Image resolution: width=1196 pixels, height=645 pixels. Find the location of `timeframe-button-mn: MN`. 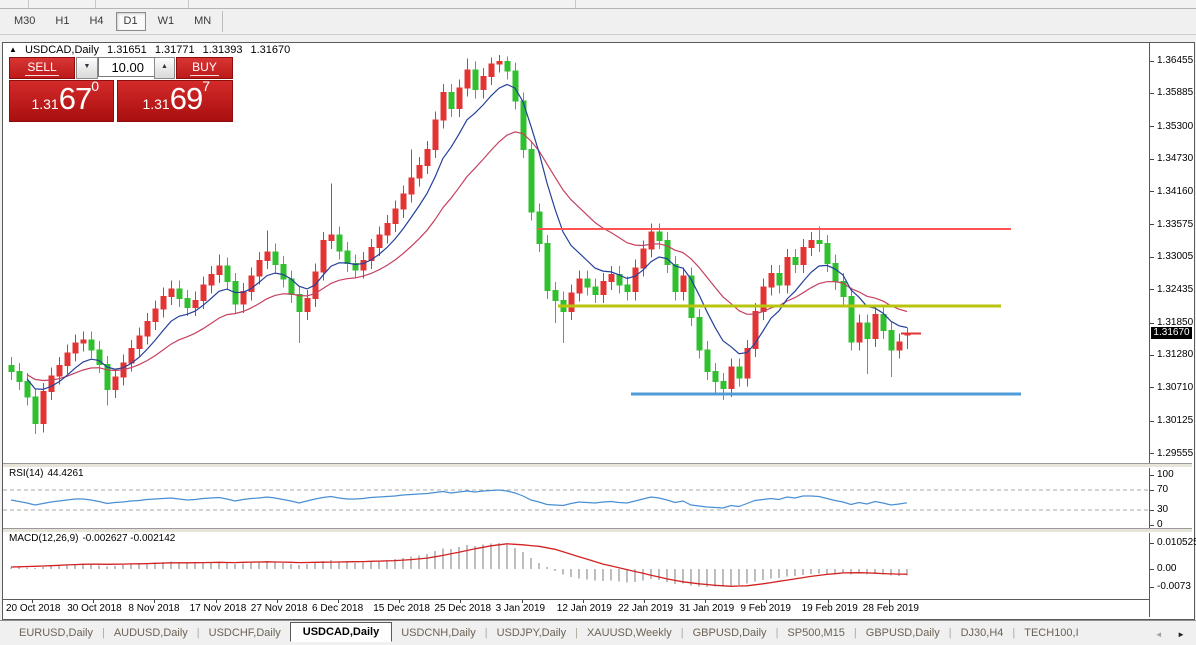

timeframe-button-mn: MN is located at coordinates (202, 21).